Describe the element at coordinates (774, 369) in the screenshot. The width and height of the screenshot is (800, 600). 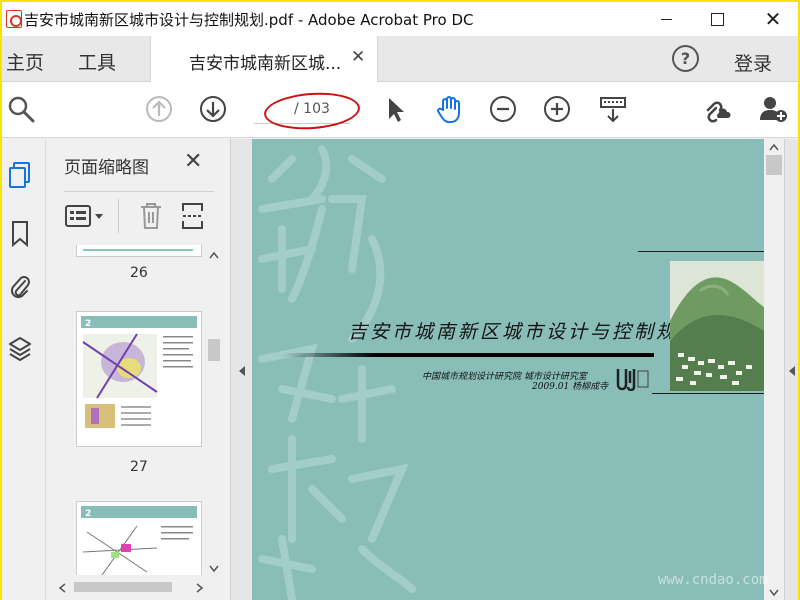
I see `document-vertical-scrollbar` at that location.